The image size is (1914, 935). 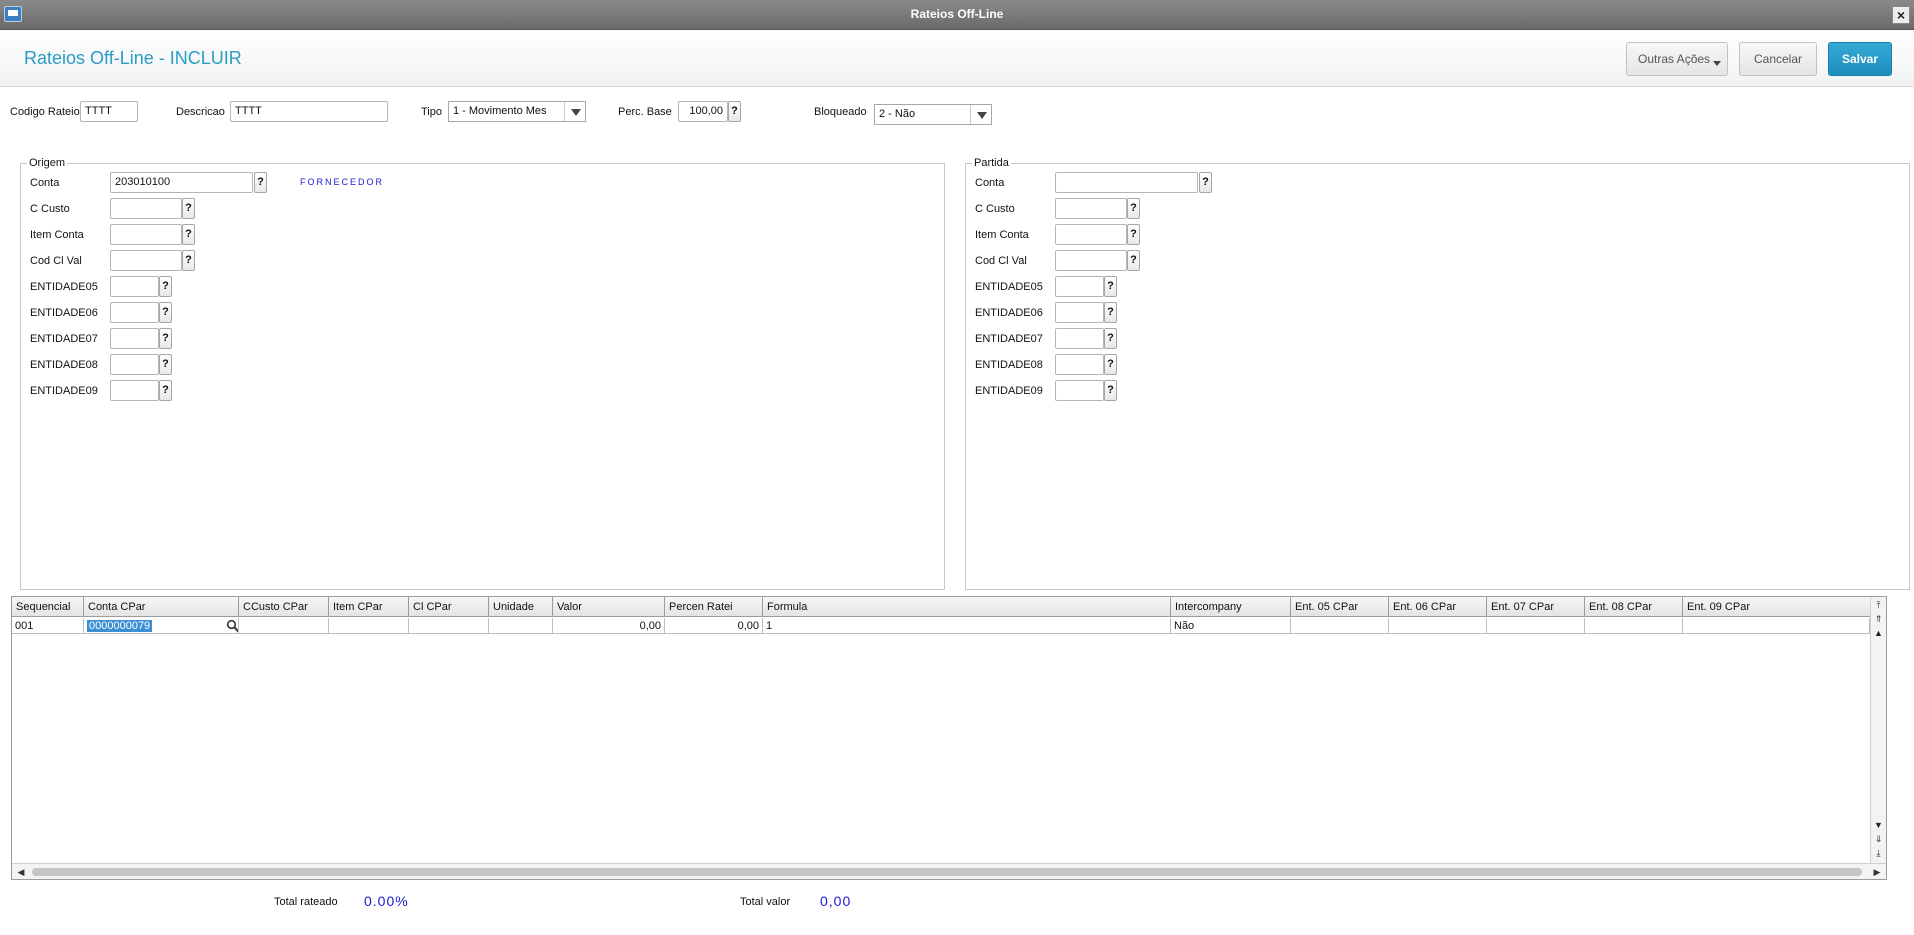 I want to click on cell-ent08-cpar, so click(x=1634, y=626).